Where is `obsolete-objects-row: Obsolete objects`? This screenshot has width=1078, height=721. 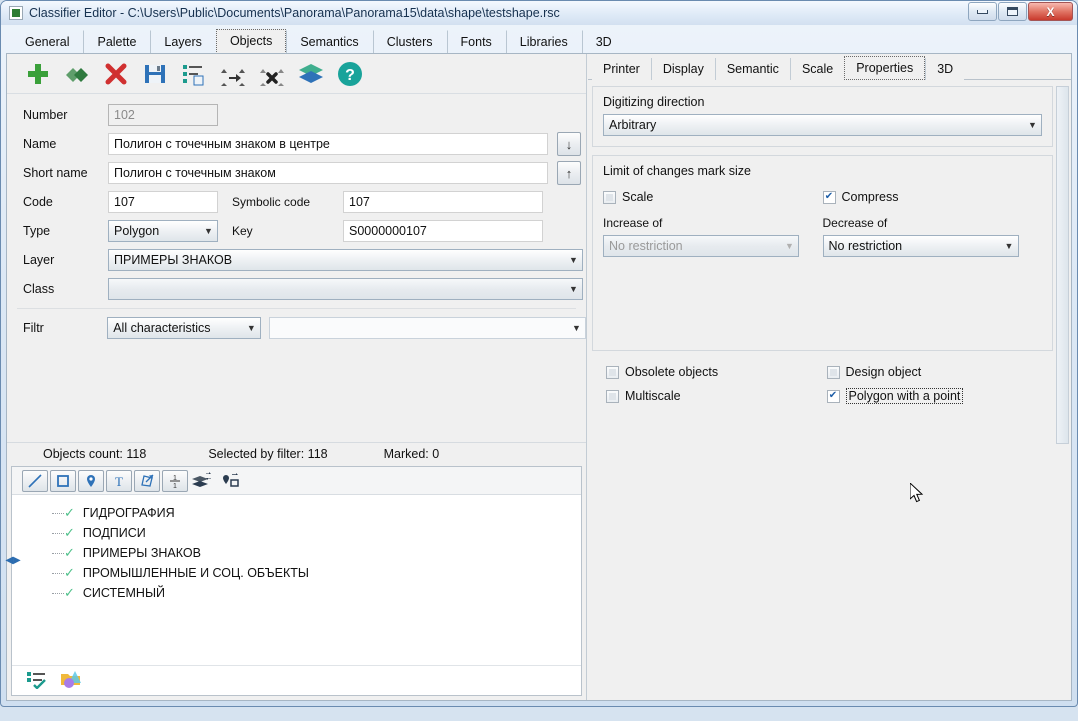 obsolete-objects-row: Obsolete objects is located at coordinates (716, 372).